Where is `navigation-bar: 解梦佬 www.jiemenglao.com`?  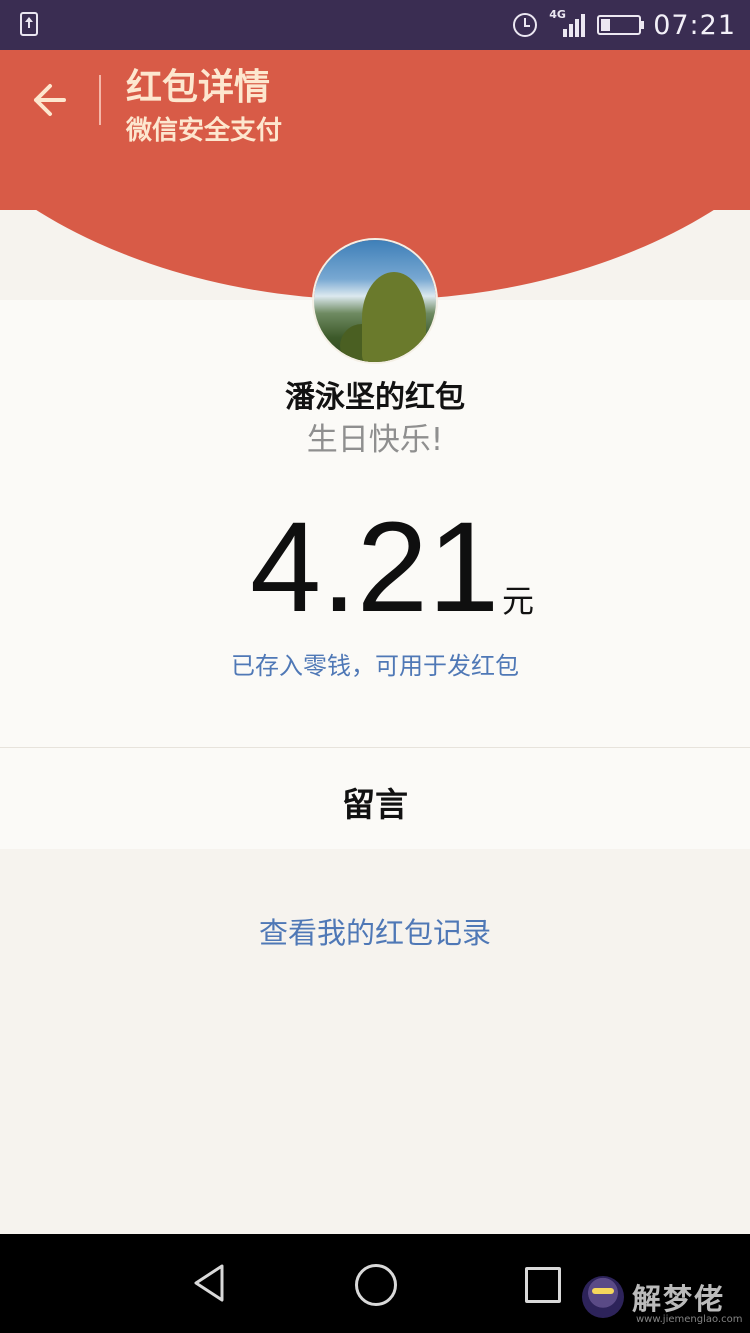
navigation-bar: 解梦佬 www.jiemenglao.com is located at coordinates (375, 1283).